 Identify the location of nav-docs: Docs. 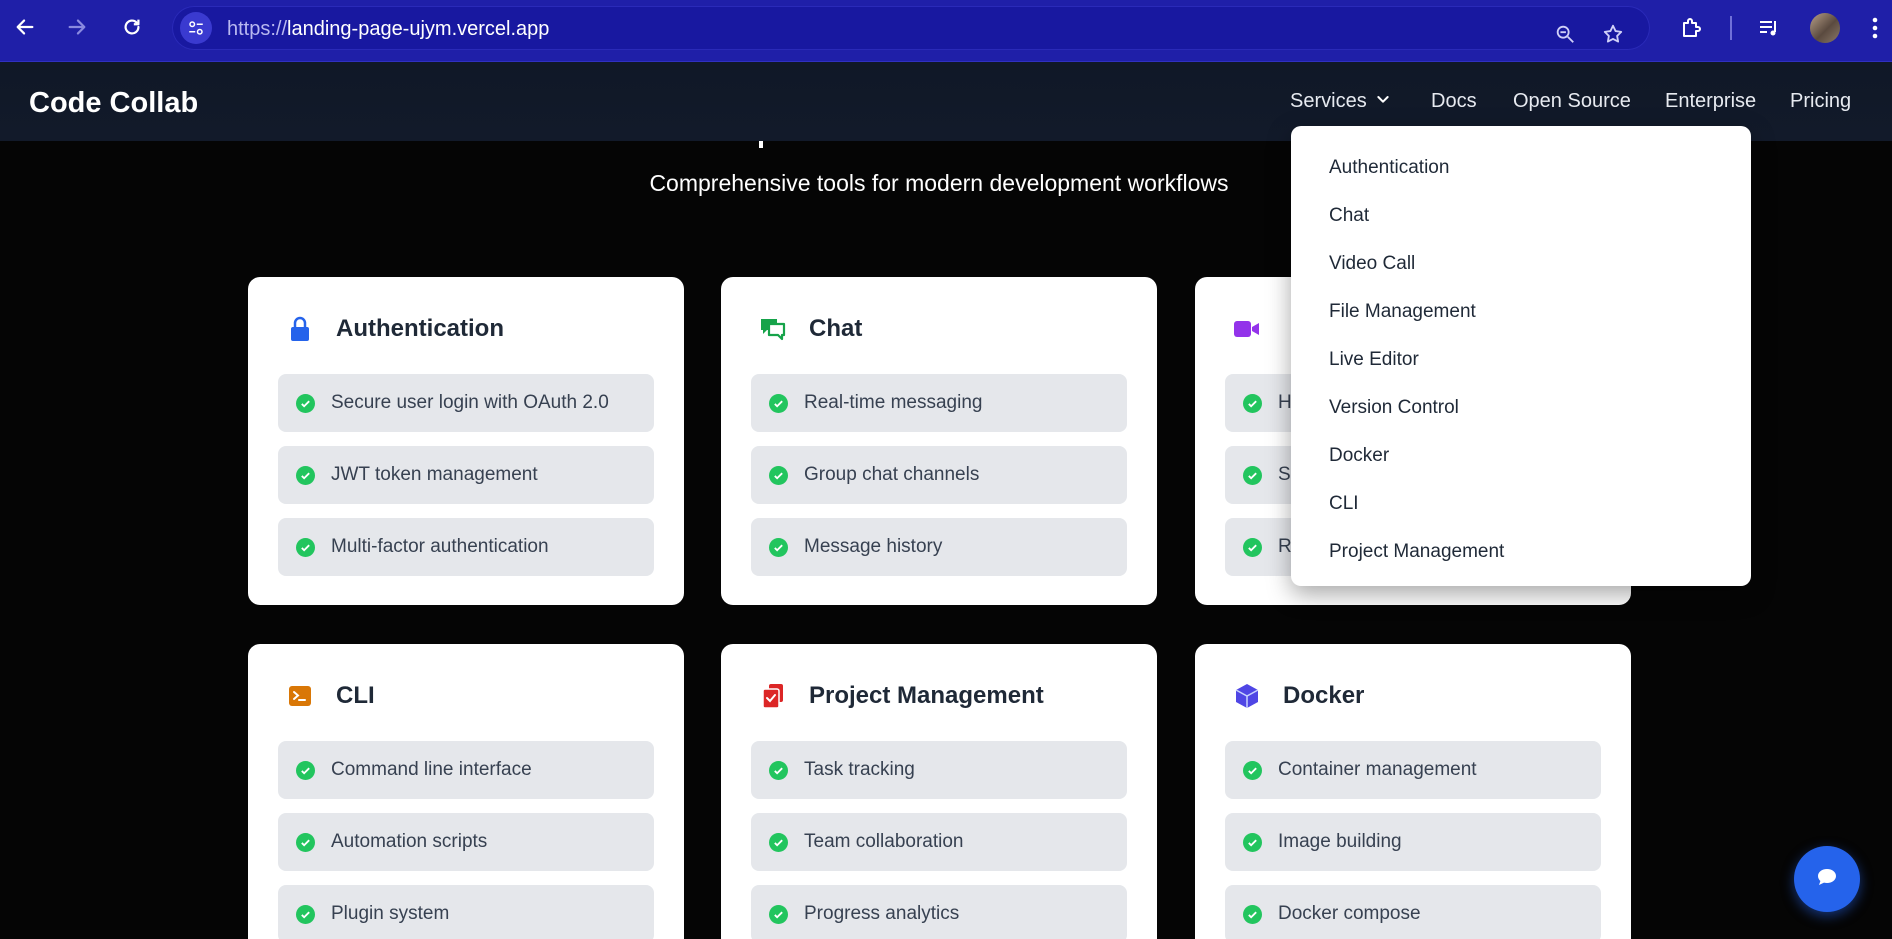
(1454, 101).